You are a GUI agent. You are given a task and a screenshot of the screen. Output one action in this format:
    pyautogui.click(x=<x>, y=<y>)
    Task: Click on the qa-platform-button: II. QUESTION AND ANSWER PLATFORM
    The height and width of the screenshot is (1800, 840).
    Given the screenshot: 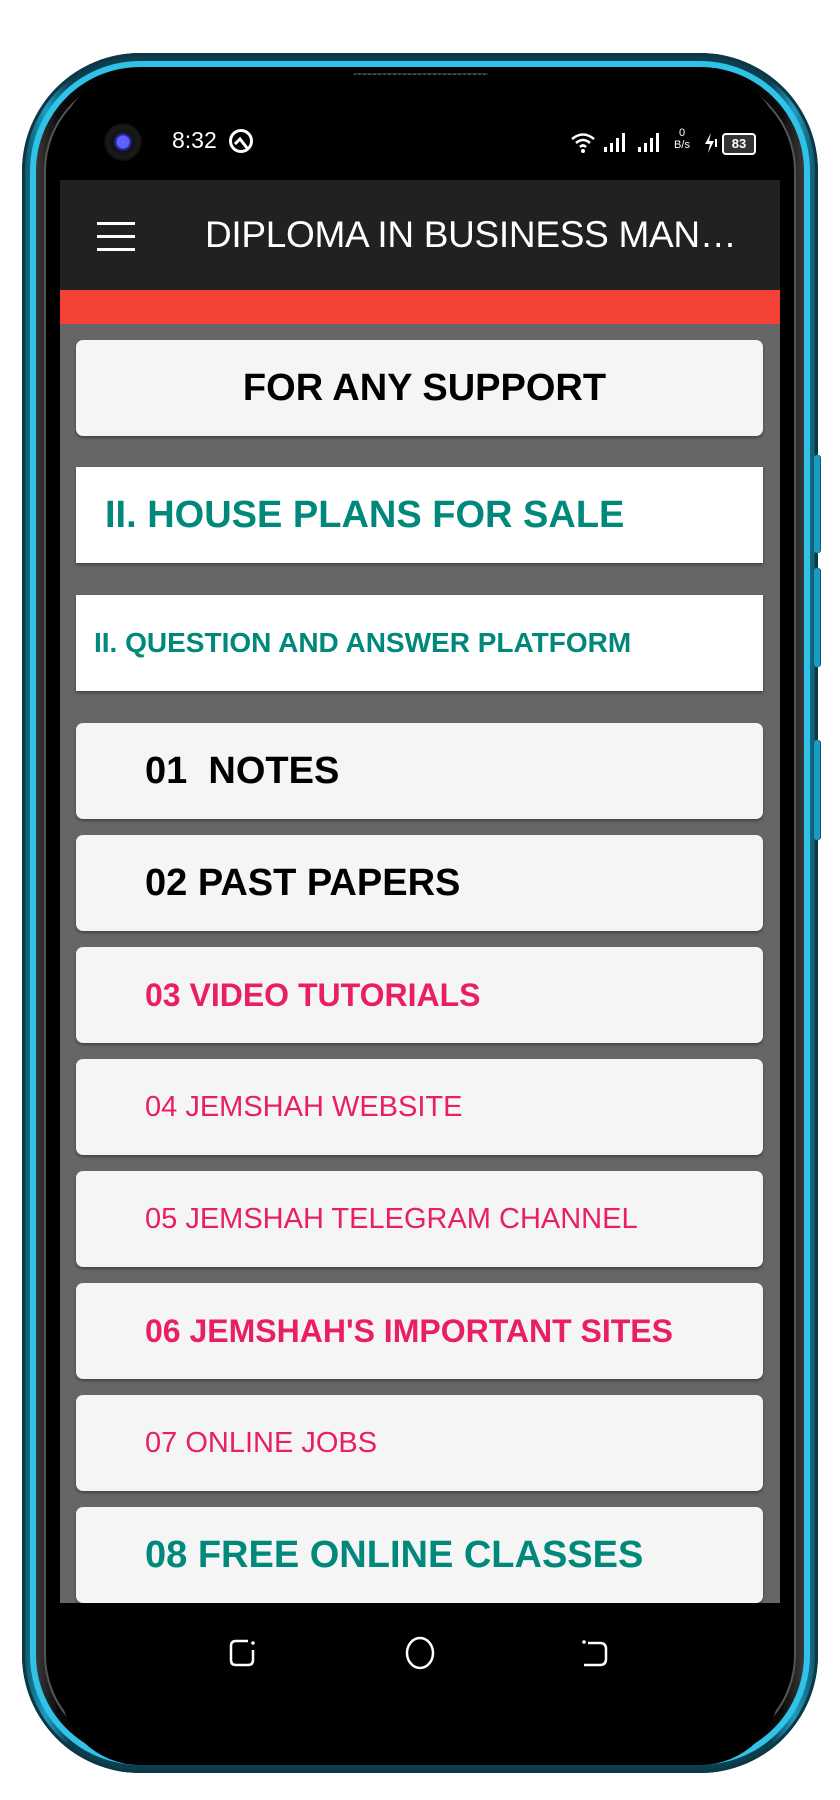 What is the action you would take?
    pyautogui.click(x=419, y=643)
    